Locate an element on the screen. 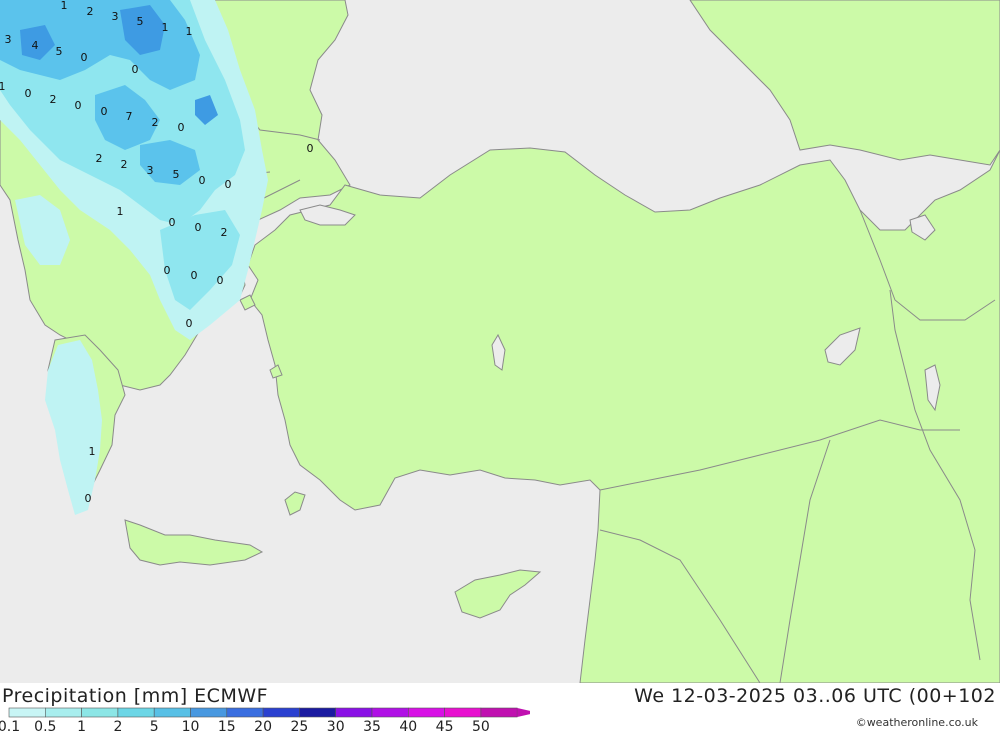 The image size is (1000, 733). site-credit: ©weatheronline.co.uk is located at coordinates (916, 722).